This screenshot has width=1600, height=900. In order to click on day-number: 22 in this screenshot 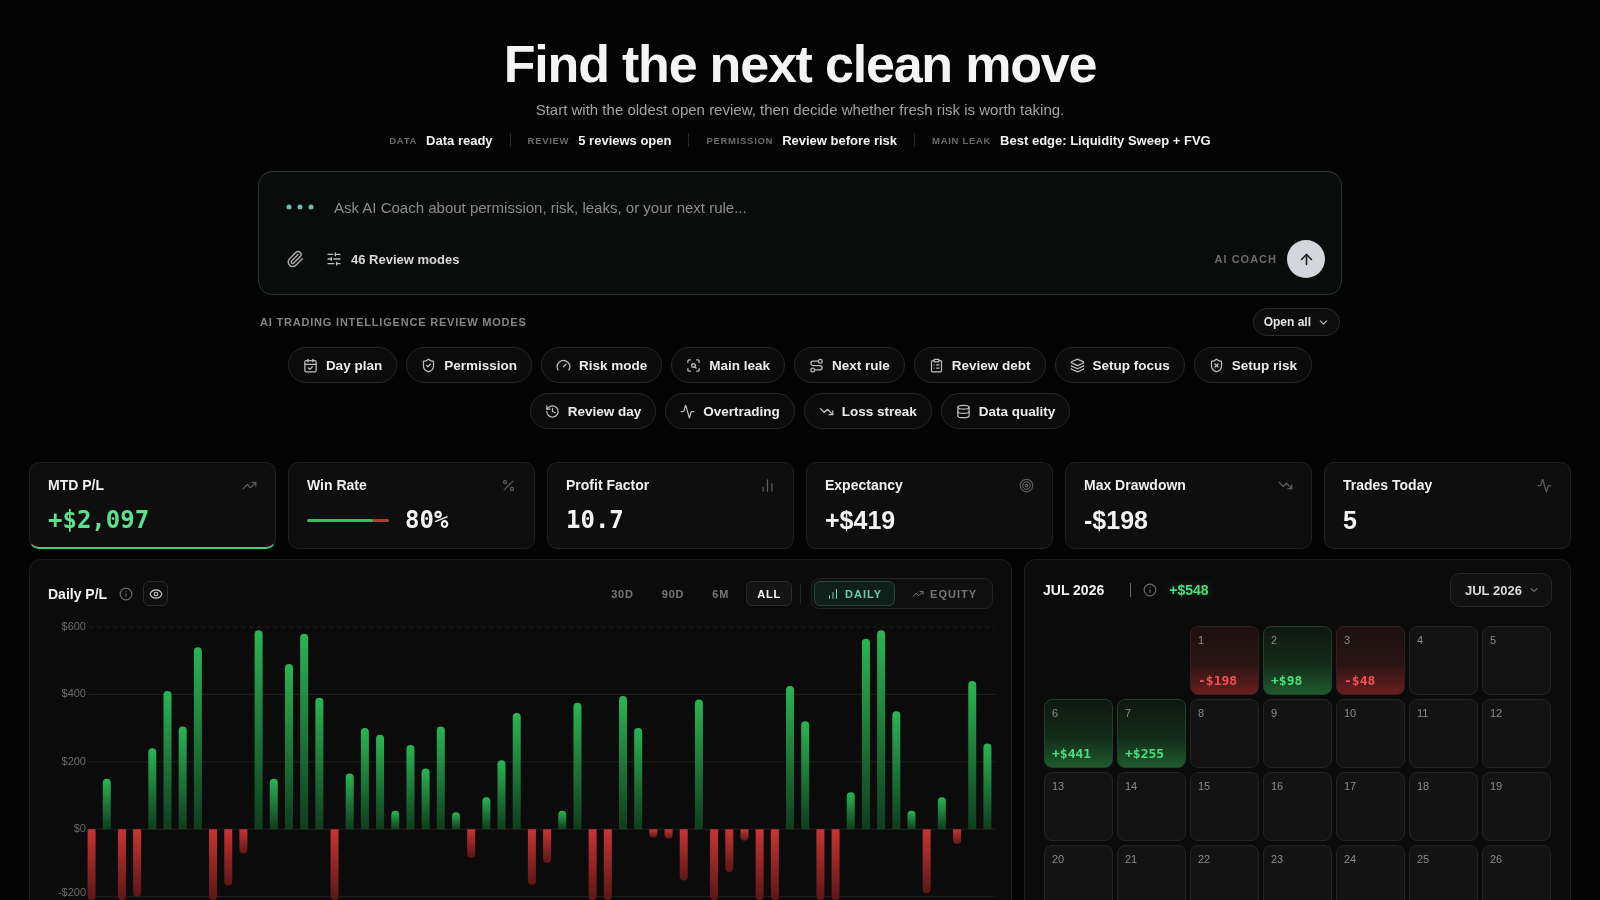, I will do `click(1205, 859)`.